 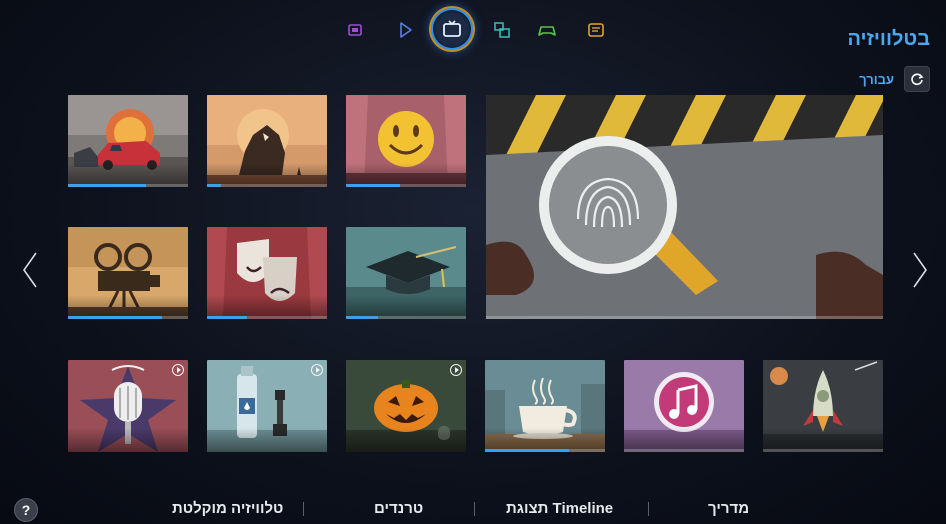 What do you see at coordinates (888, 39) in the screenshot?
I see `page-title: בטלוויזיה` at bounding box center [888, 39].